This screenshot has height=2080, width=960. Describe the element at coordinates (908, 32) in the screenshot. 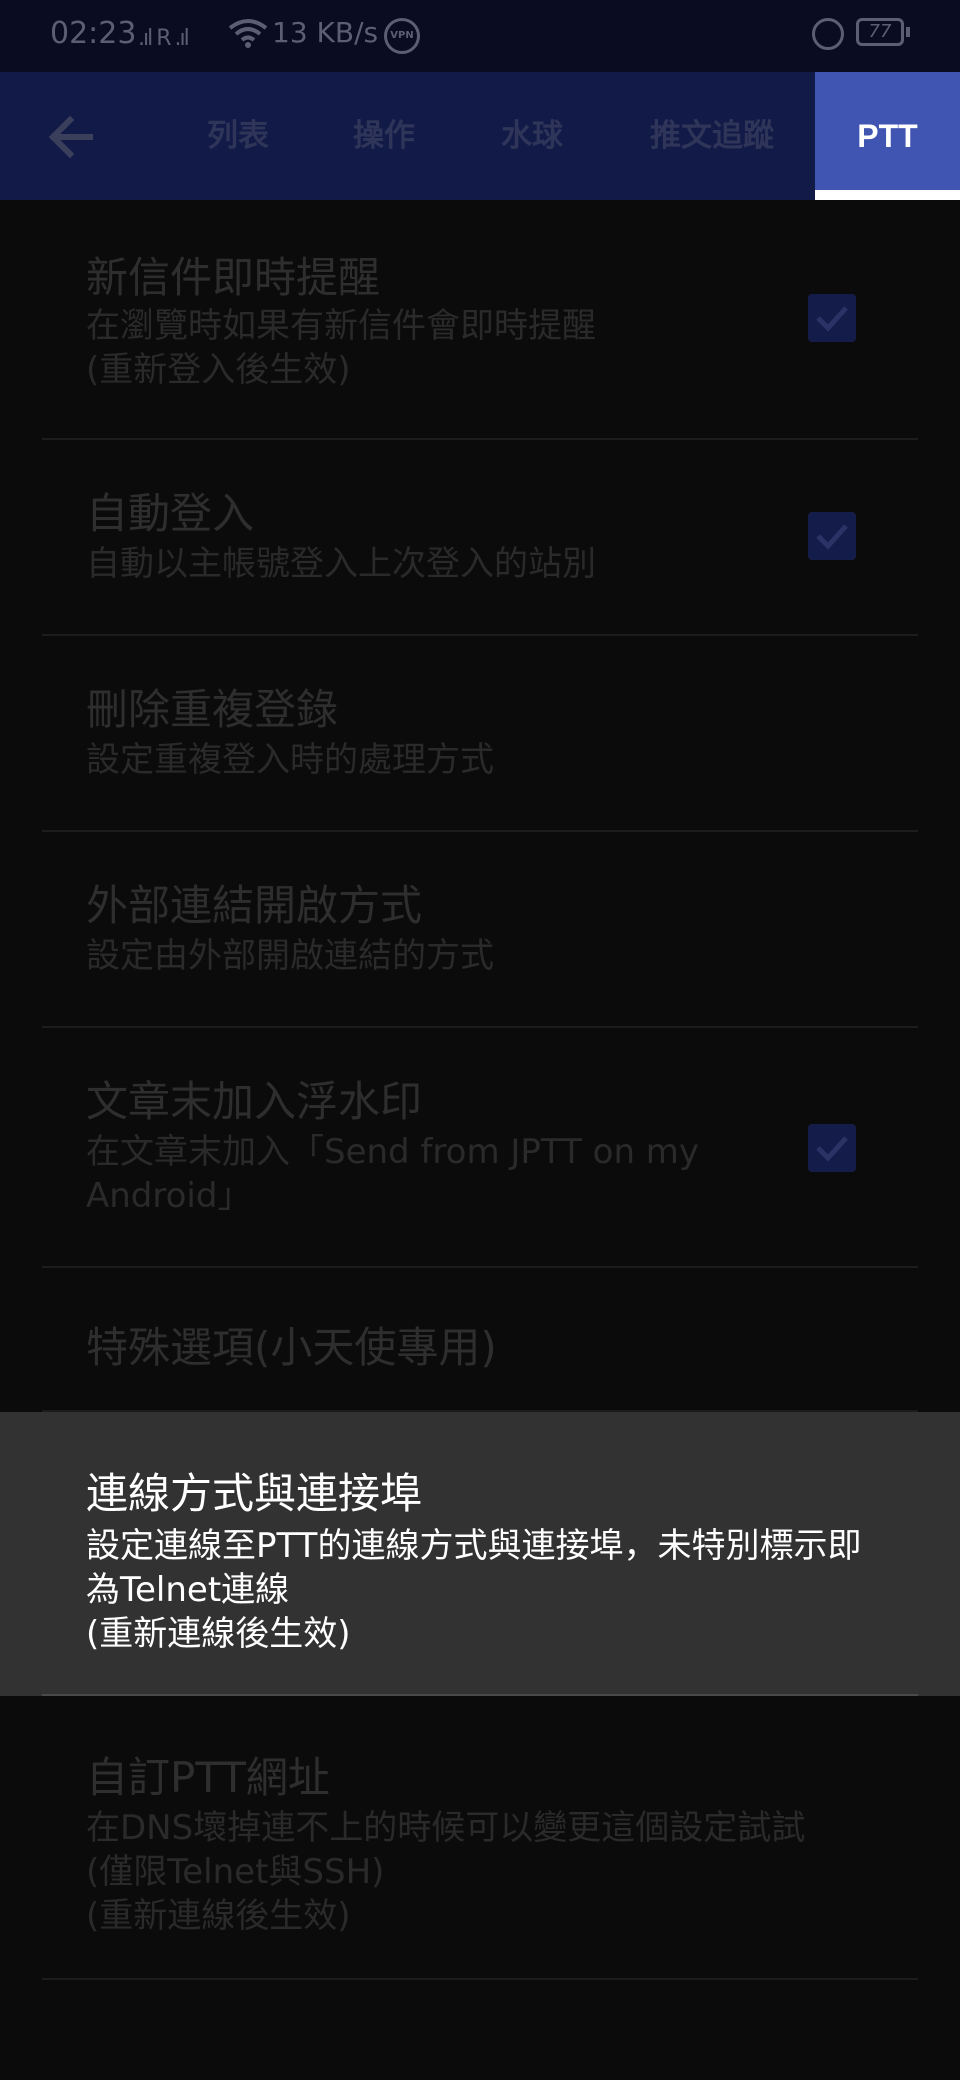

I see `battery-tip` at that location.